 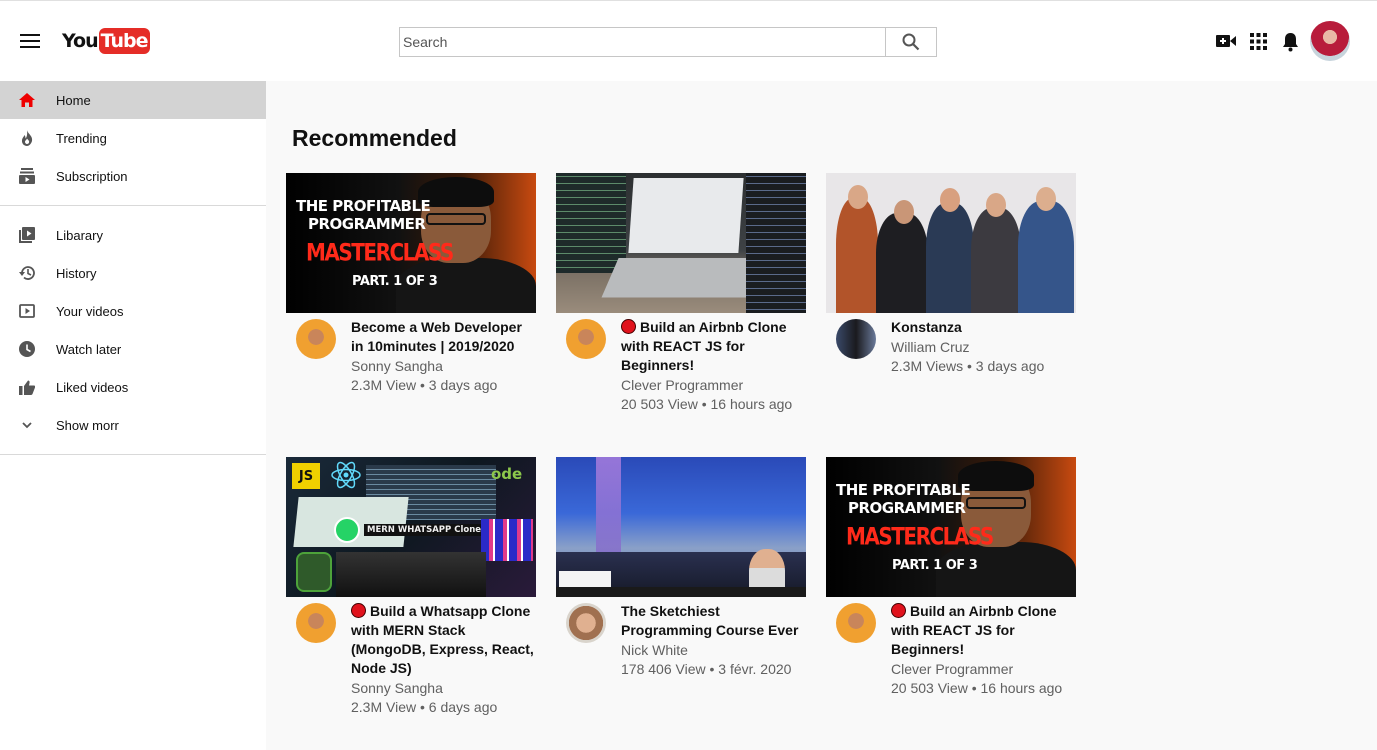 What do you see at coordinates (133, 273) in the screenshot?
I see `sidebar-item-history: History` at bounding box center [133, 273].